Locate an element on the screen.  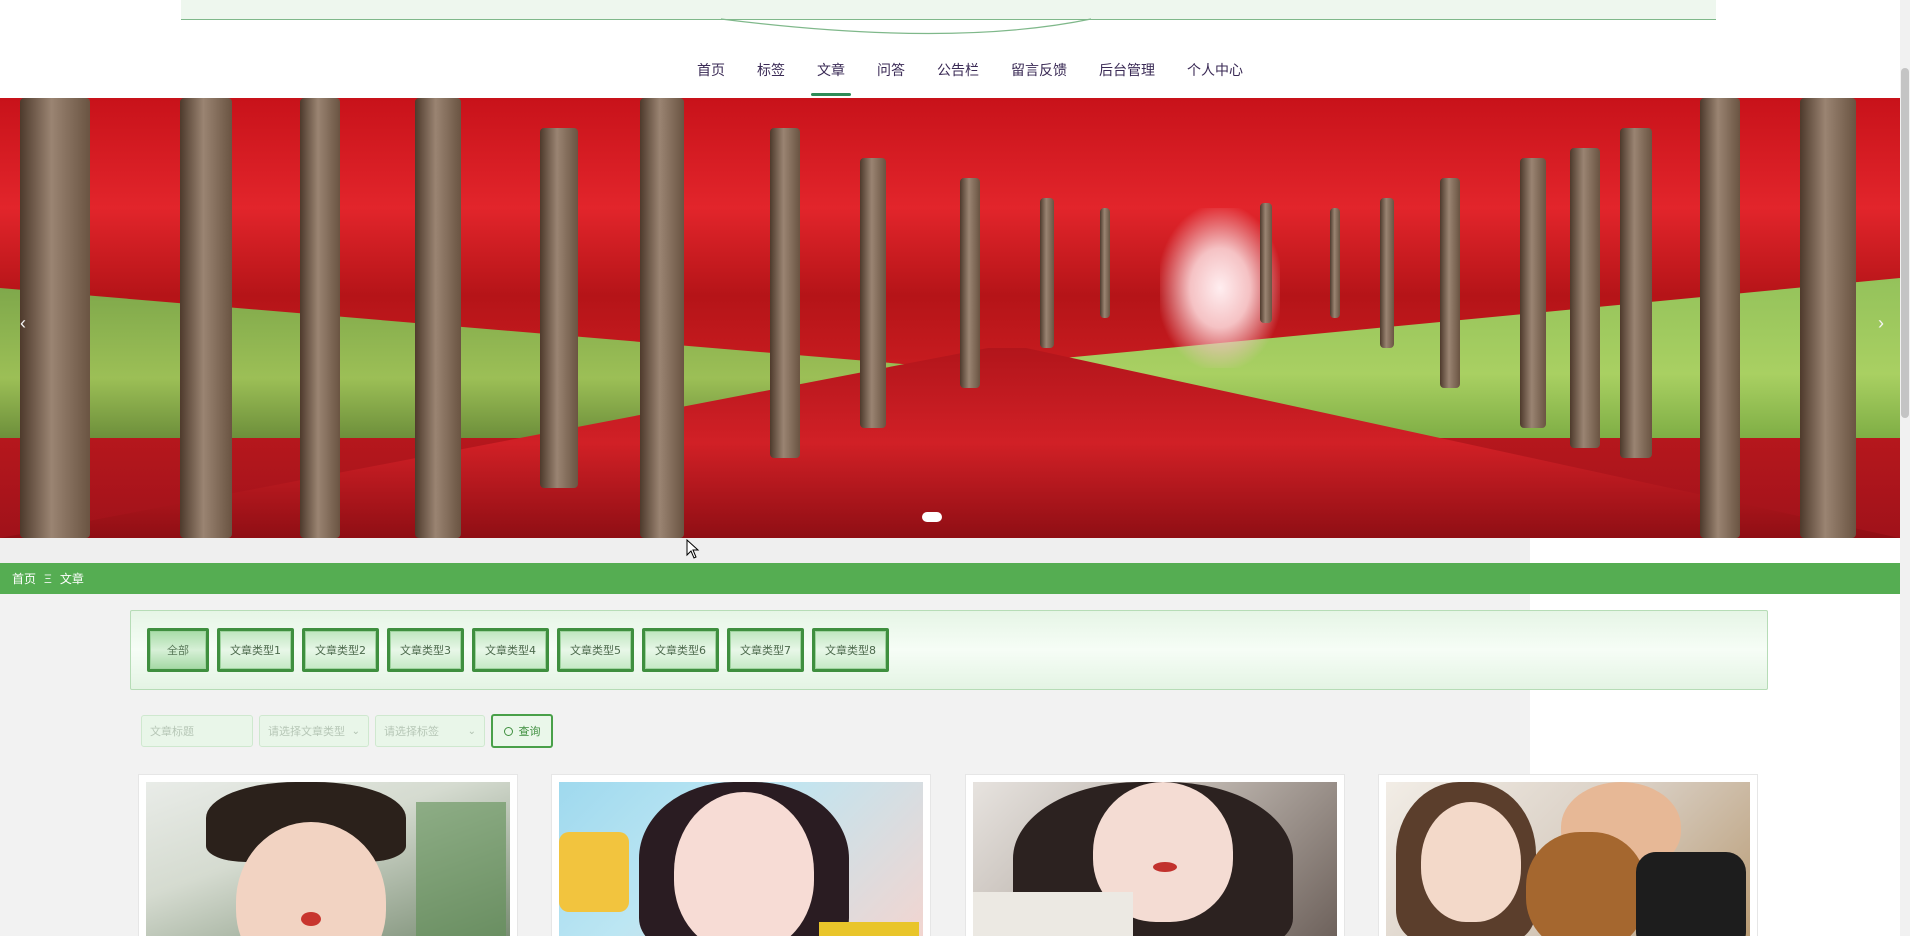
search-row: 文章标题 请选择文章类型 ⌄ 请选择标签 ⌄ 查询 is located at coordinates (347, 731).